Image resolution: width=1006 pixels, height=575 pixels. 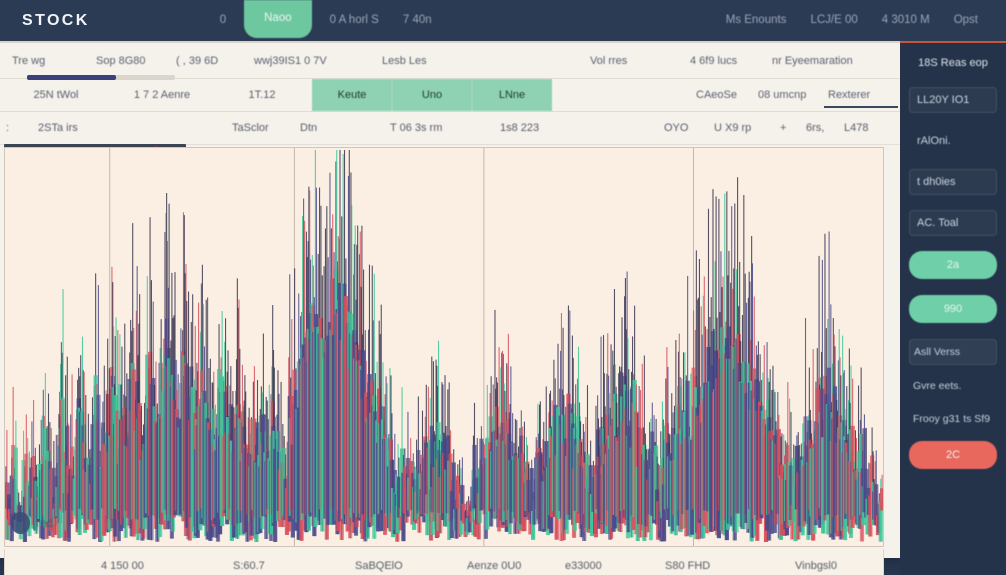 What do you see at coordinates (58, 128) in the screenshot?
I see `metric-1: 2STa irs` at bounding box center [58, 128].